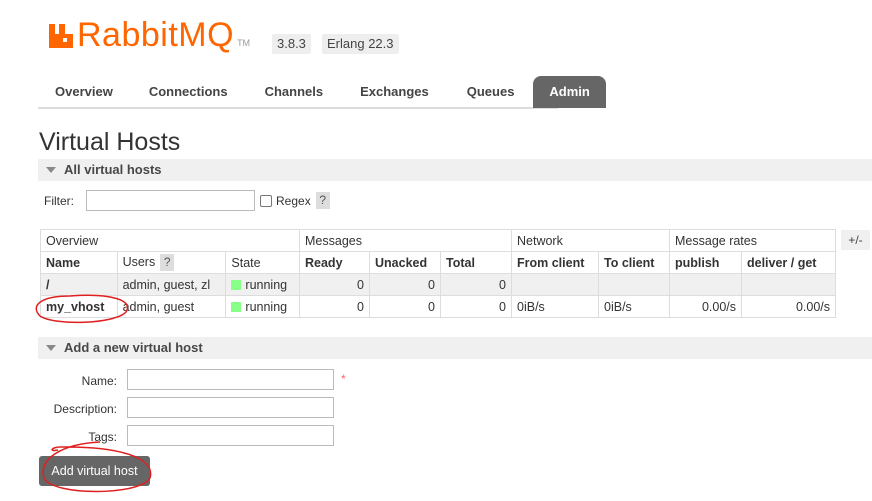 This screenshot has height=501, width=872. Describe the element at coordinates (855, 240) in the screenshot. I see `column-toggle-button: +/-` at that location.